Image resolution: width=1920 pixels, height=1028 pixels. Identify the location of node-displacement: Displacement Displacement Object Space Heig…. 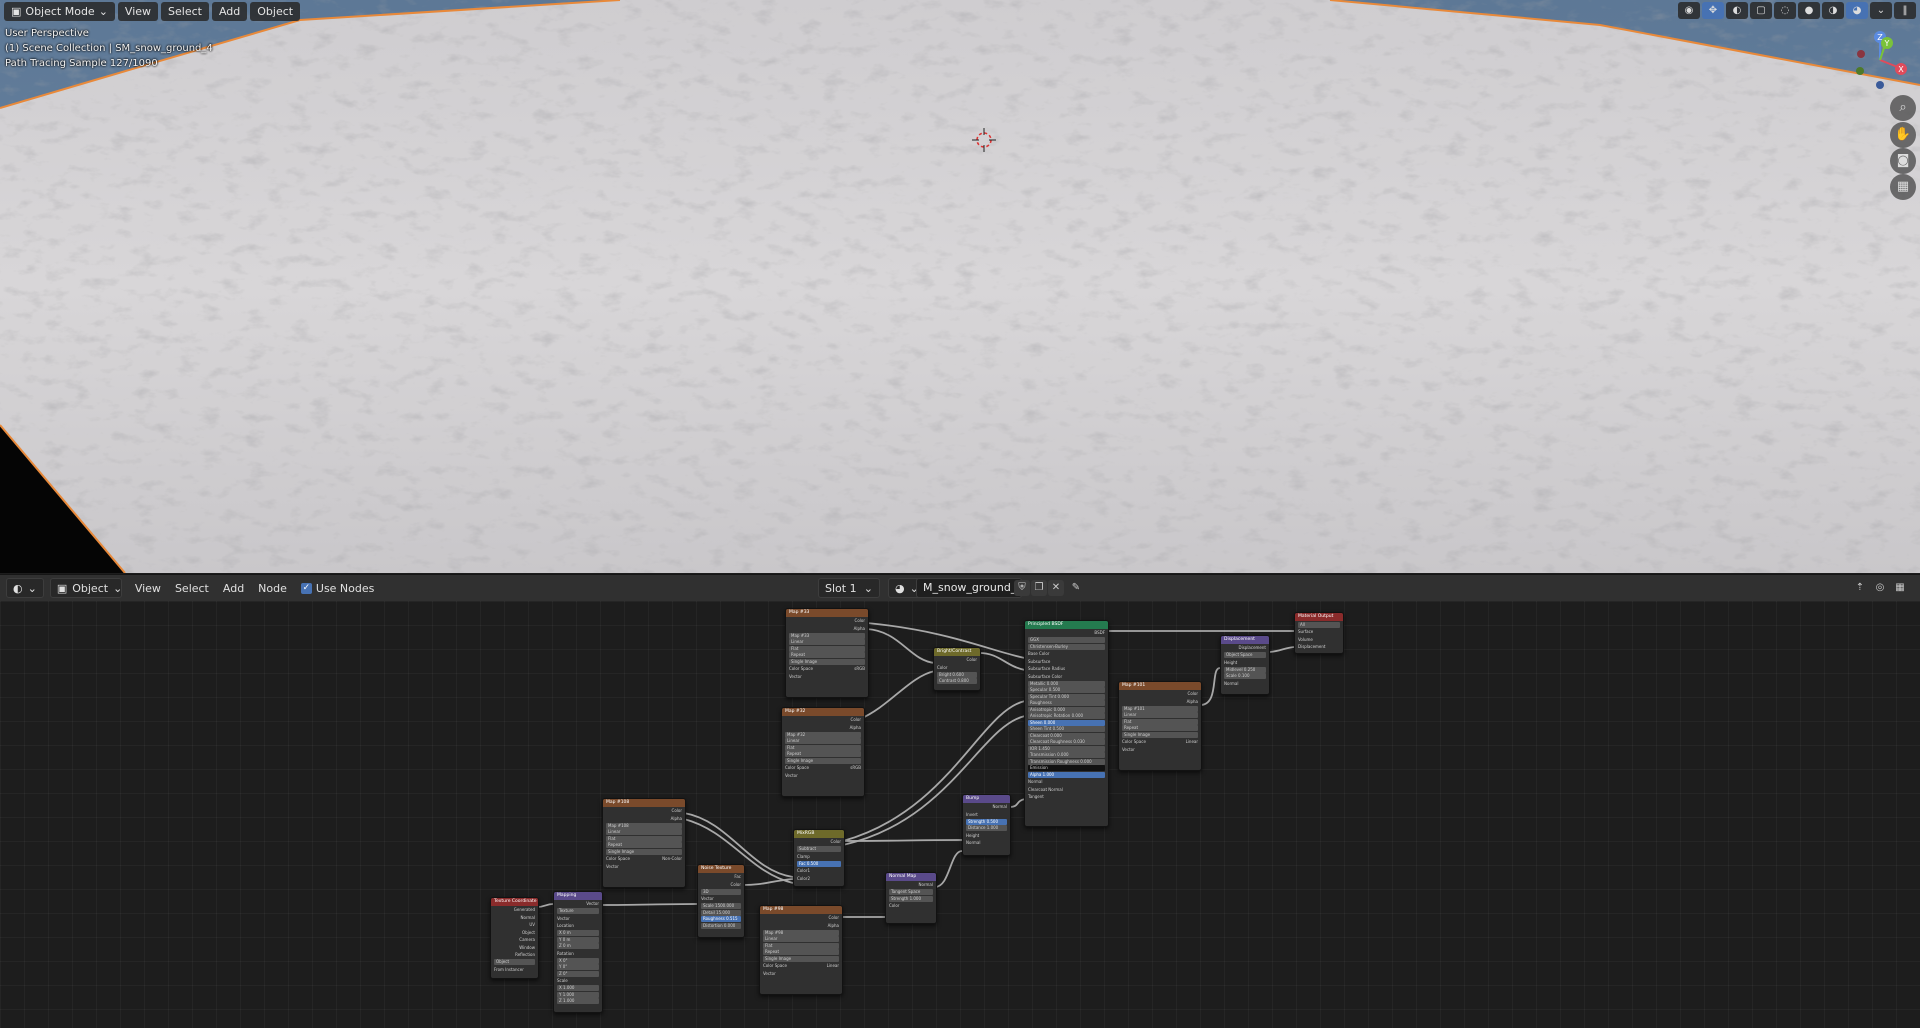
(1245, 665).